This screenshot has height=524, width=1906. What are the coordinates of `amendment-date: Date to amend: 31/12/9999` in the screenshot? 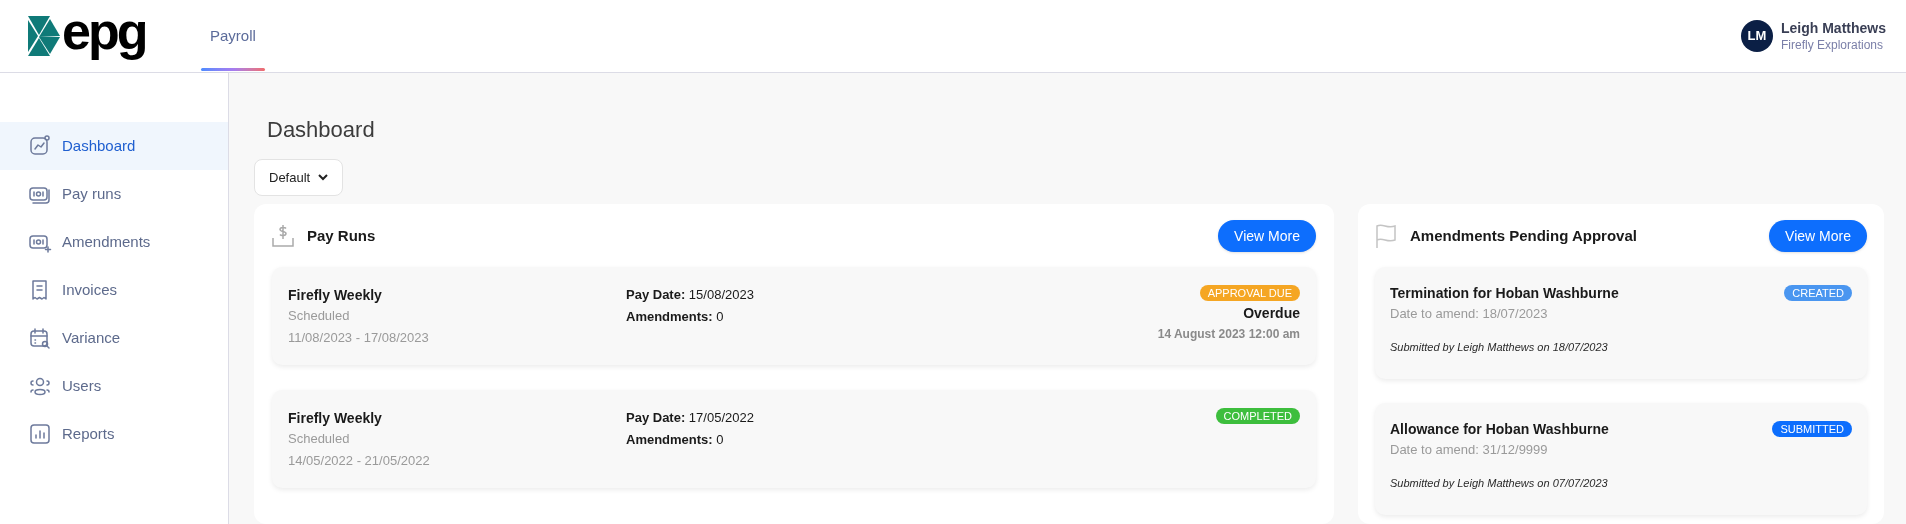 It's located at (1469, 450).